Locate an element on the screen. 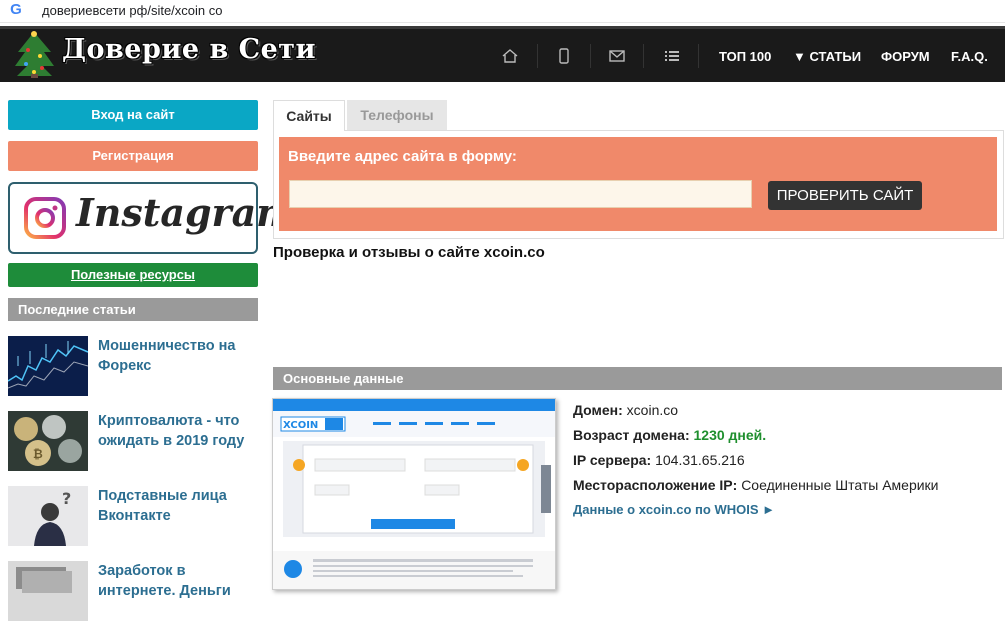  url-text: довериевсети рф/site/xcoin co is located at coordinates (132, 10).